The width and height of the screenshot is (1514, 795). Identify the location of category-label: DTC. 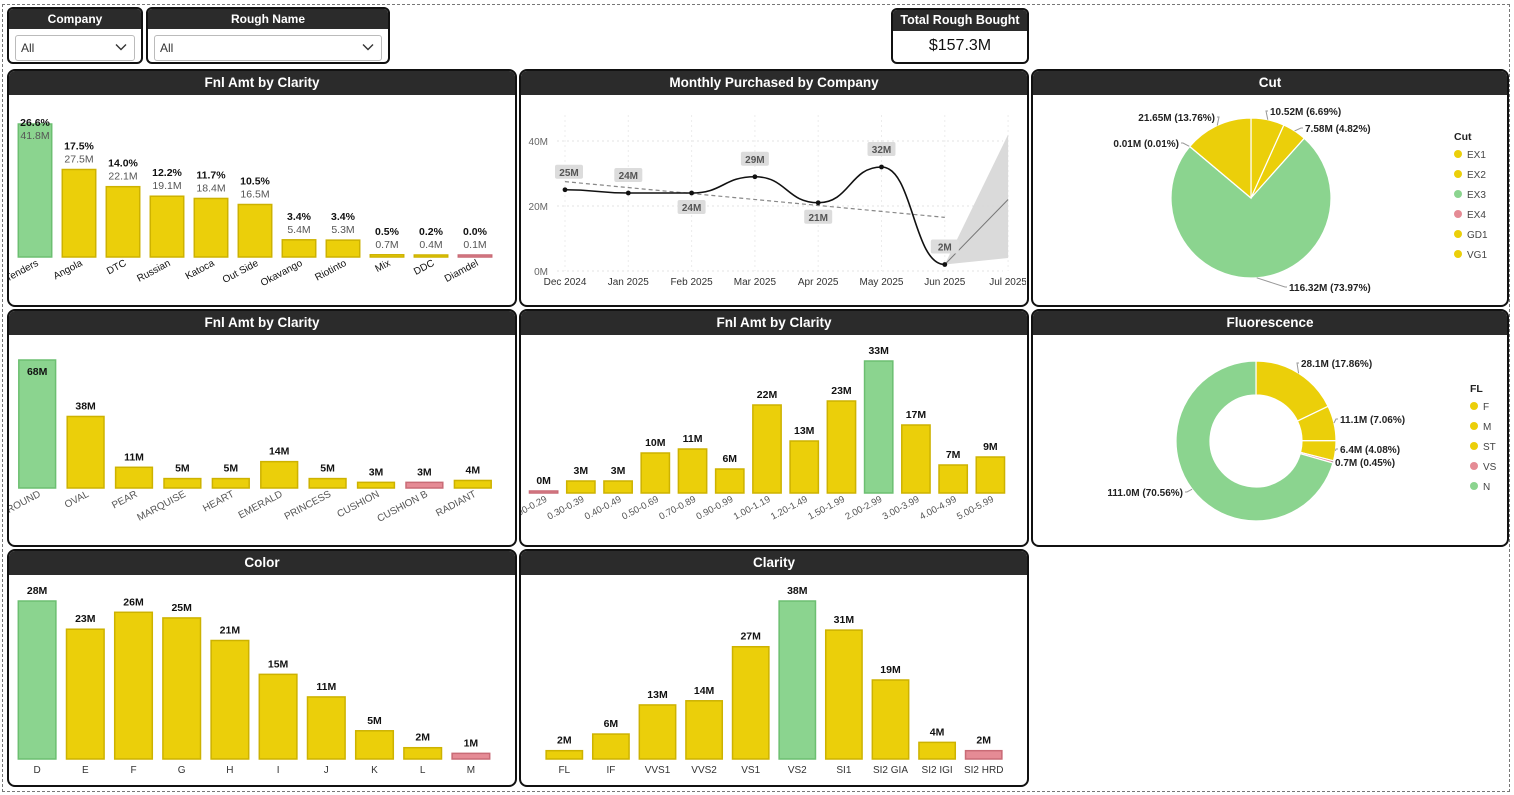
(116, 267).